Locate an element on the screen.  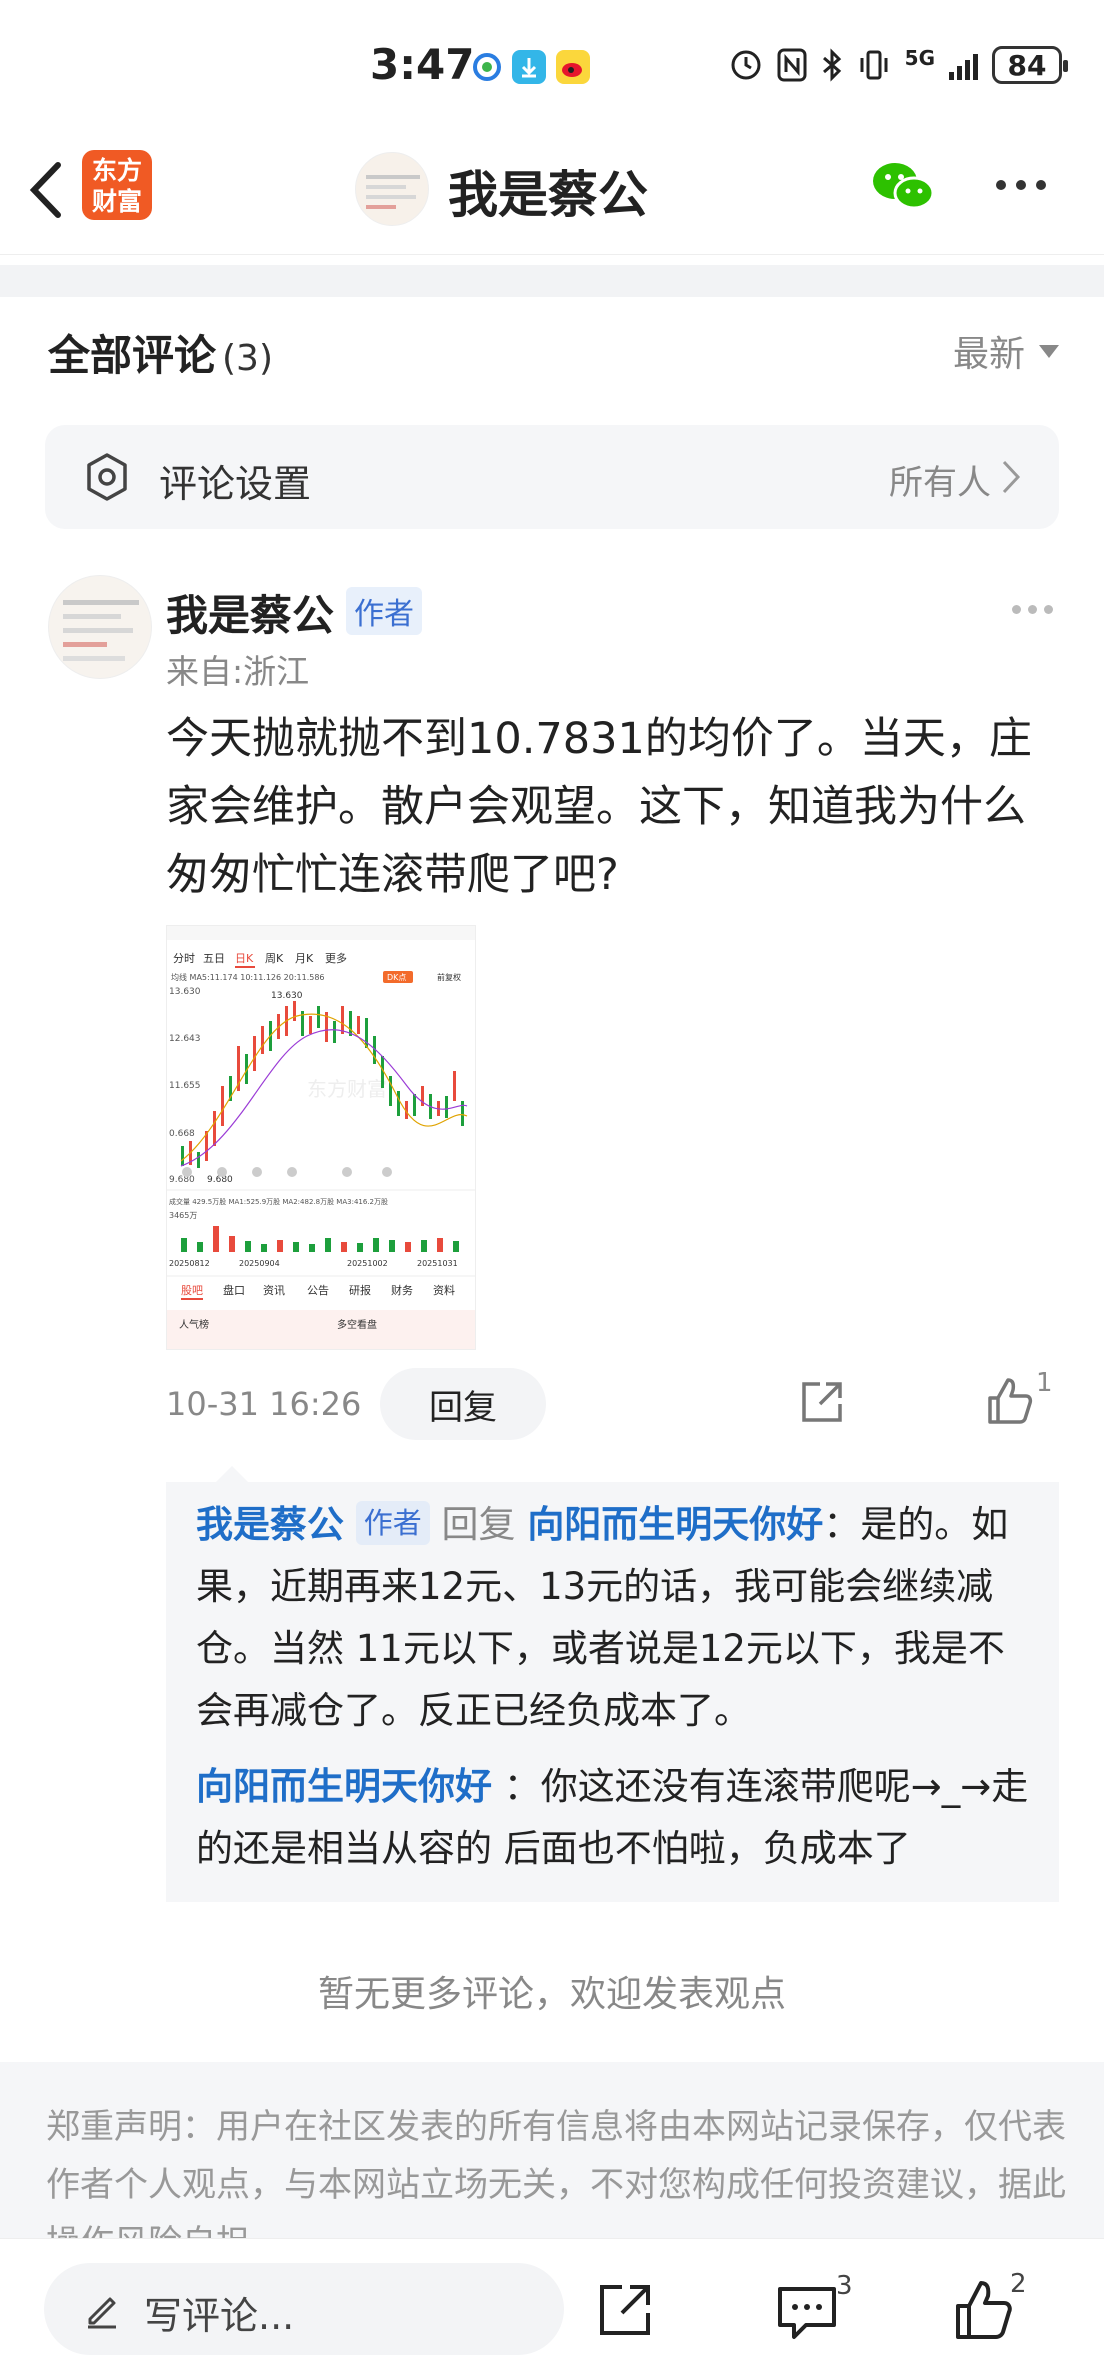
status-bar: 3:47 5G 84 is located at coordinates (552, 67).